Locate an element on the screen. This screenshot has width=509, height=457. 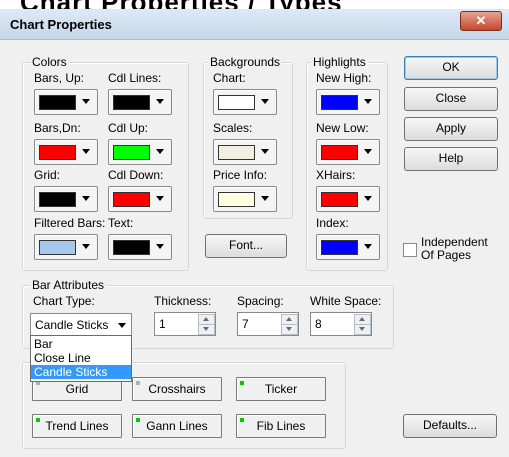
highlights-group-label: Highlights is located at coordinates (339, 62).